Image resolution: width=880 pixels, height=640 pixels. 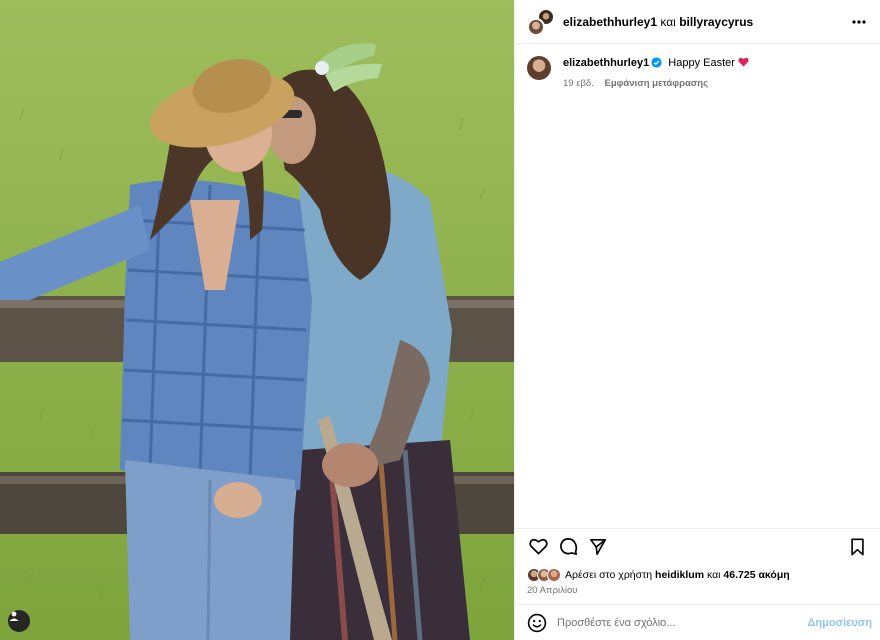 I want to click on collab-usernames: elizabethhurley1 και billyraycyrus, so click(x=706, y=22).